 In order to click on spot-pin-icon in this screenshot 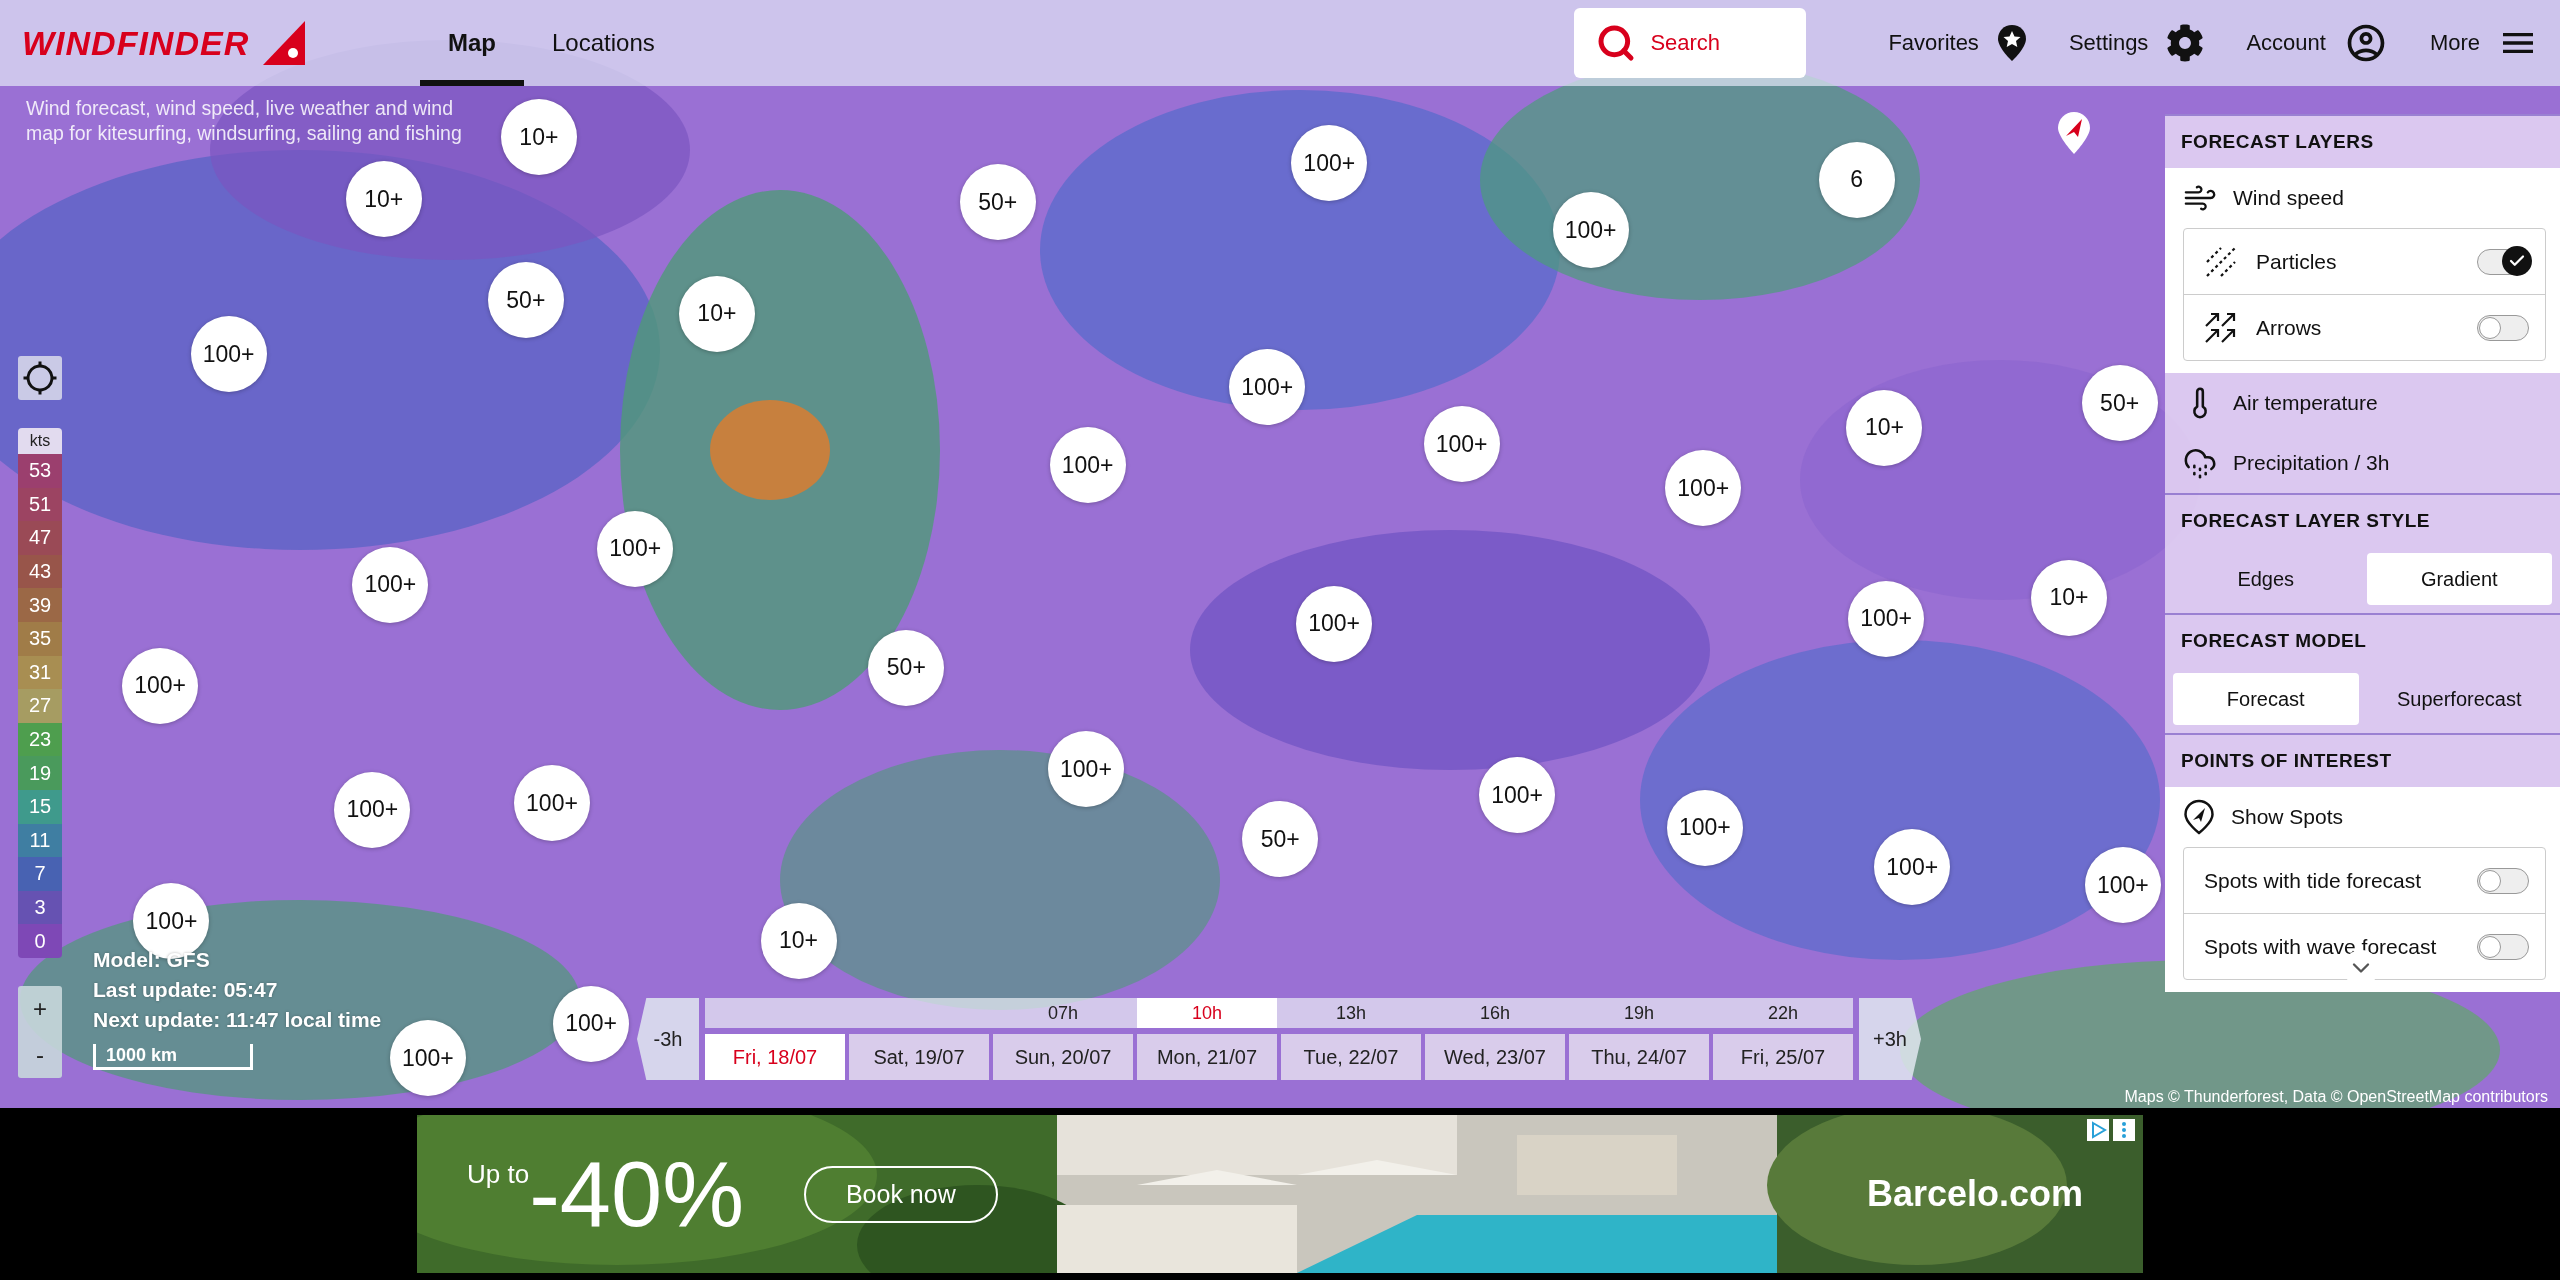, I will do `click(2199, 817)`.